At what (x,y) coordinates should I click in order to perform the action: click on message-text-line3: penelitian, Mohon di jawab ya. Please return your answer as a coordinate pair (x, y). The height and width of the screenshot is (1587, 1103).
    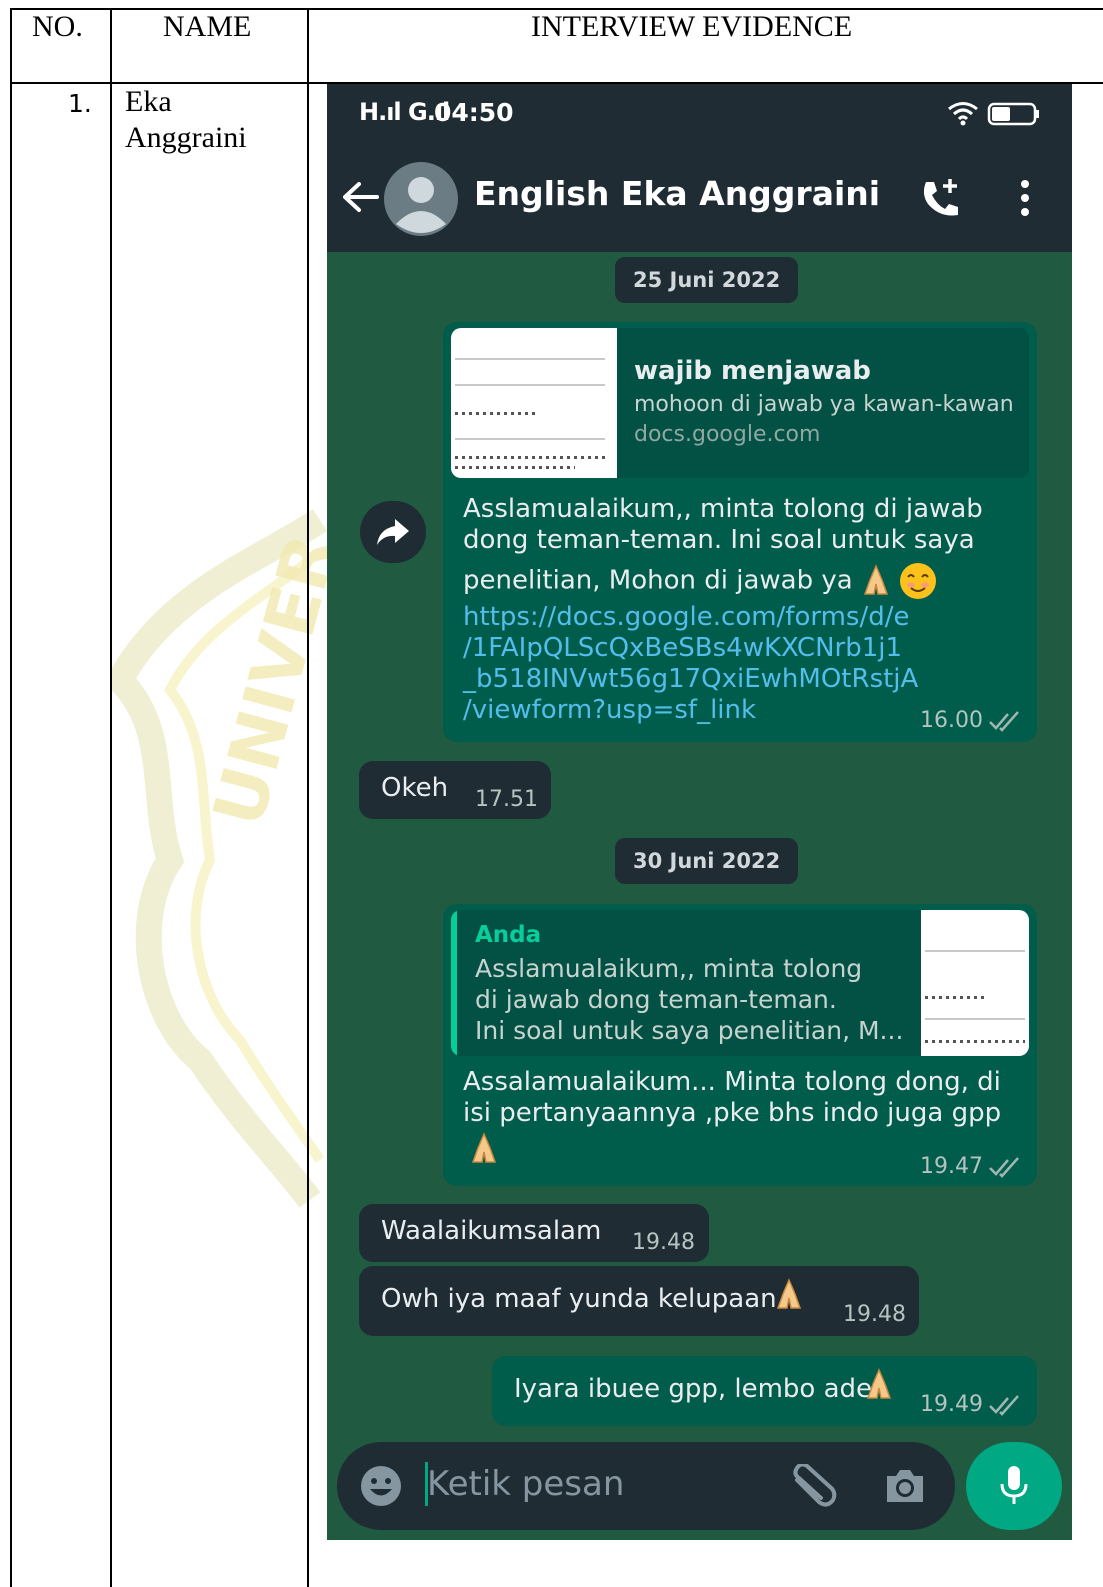
    Looking at the image, I should click on (658, 580).